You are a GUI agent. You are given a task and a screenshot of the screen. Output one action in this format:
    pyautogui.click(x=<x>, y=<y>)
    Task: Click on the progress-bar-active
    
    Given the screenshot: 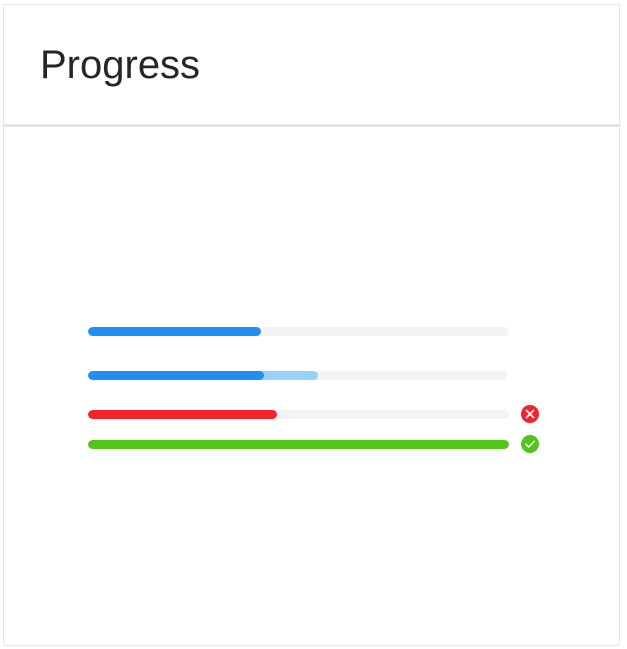 What is the action you would take?
    pyautogui.click(x=323, y=375)
    